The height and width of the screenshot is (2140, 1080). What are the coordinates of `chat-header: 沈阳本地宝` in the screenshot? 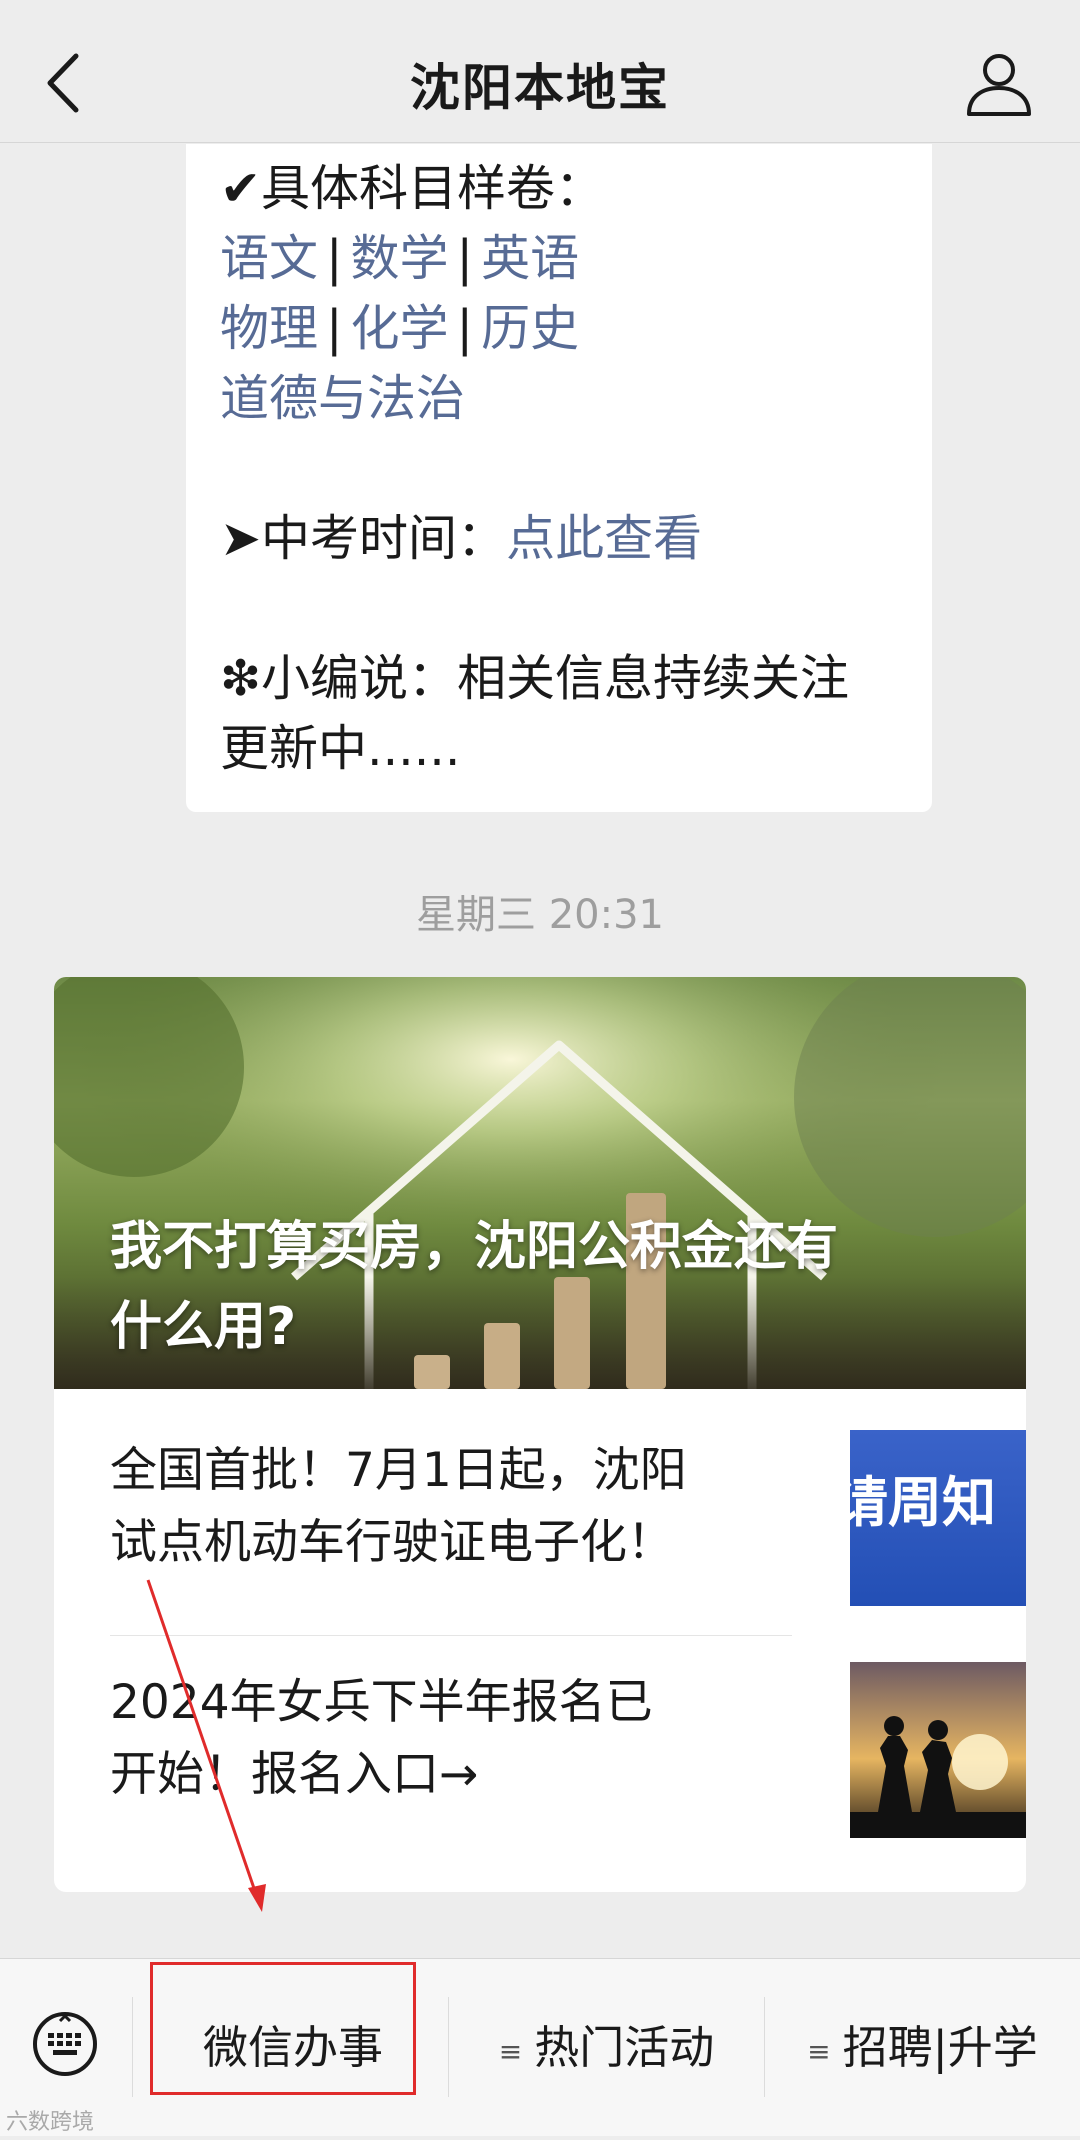 It's located at (540, 71).